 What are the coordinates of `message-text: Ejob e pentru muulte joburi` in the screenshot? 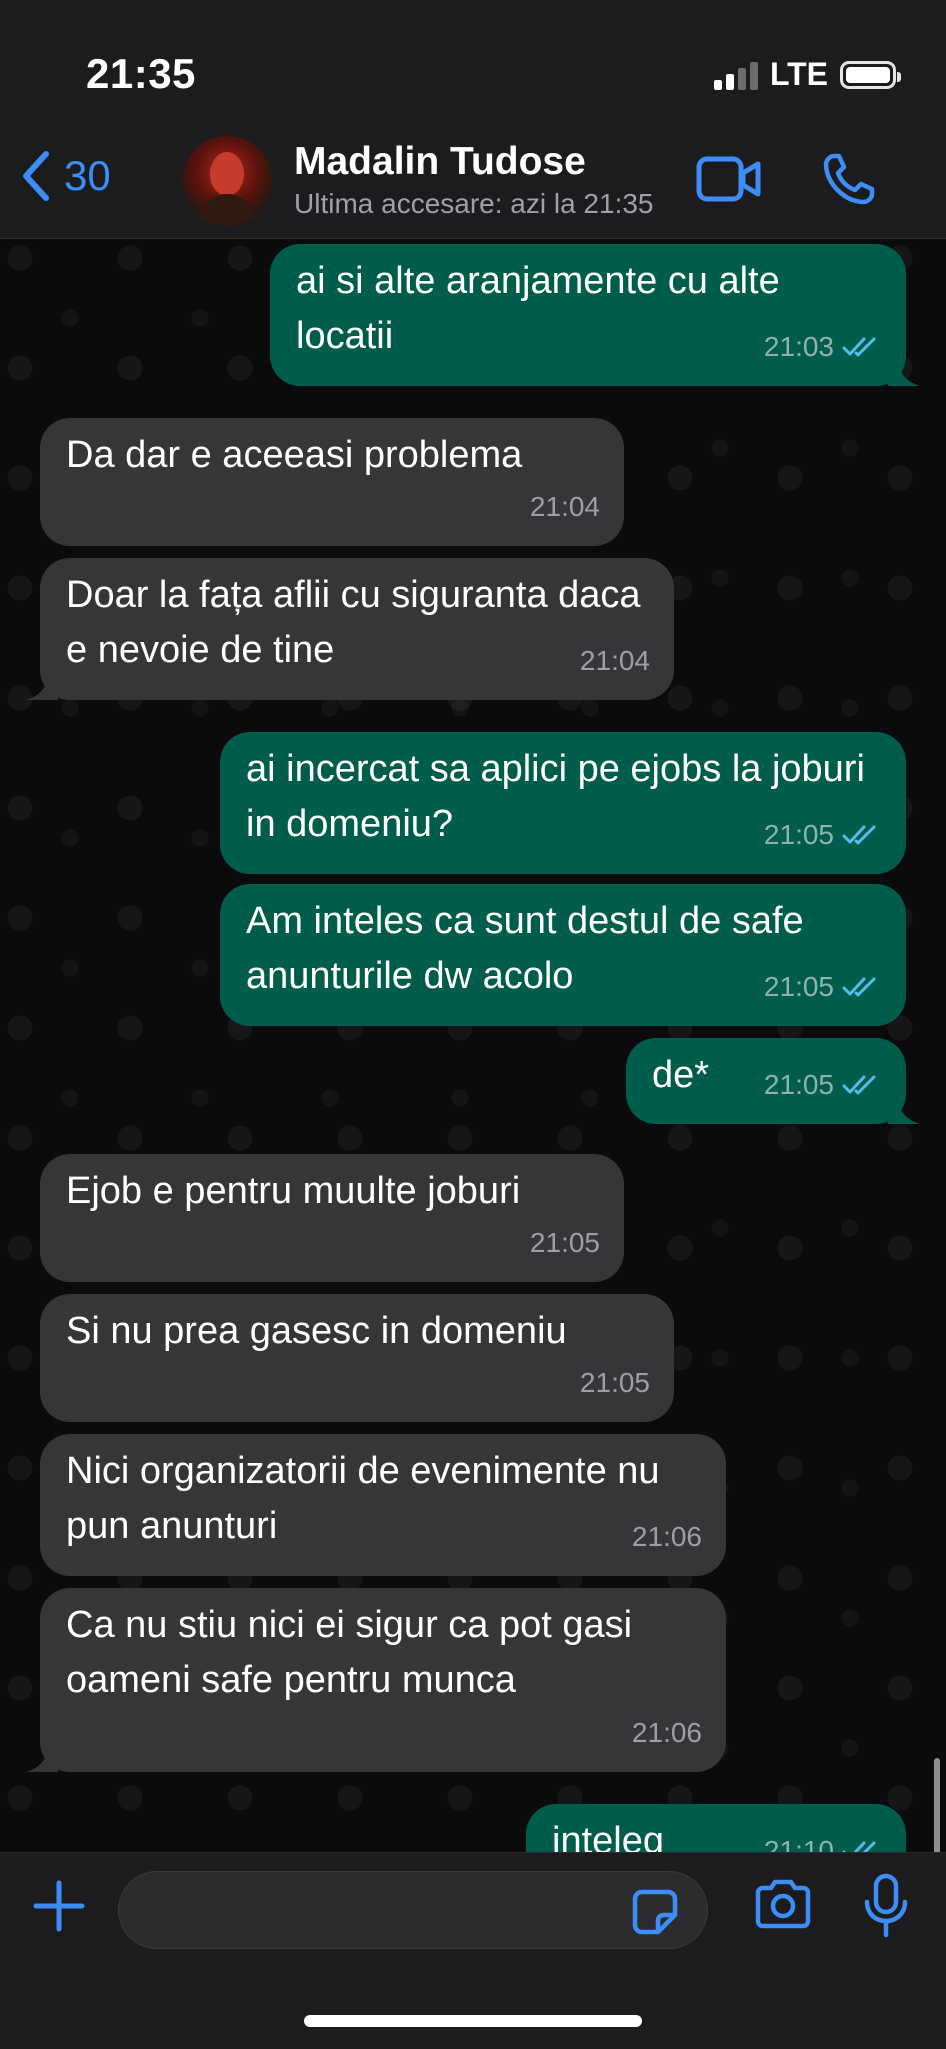 It's located at (293, 1191).